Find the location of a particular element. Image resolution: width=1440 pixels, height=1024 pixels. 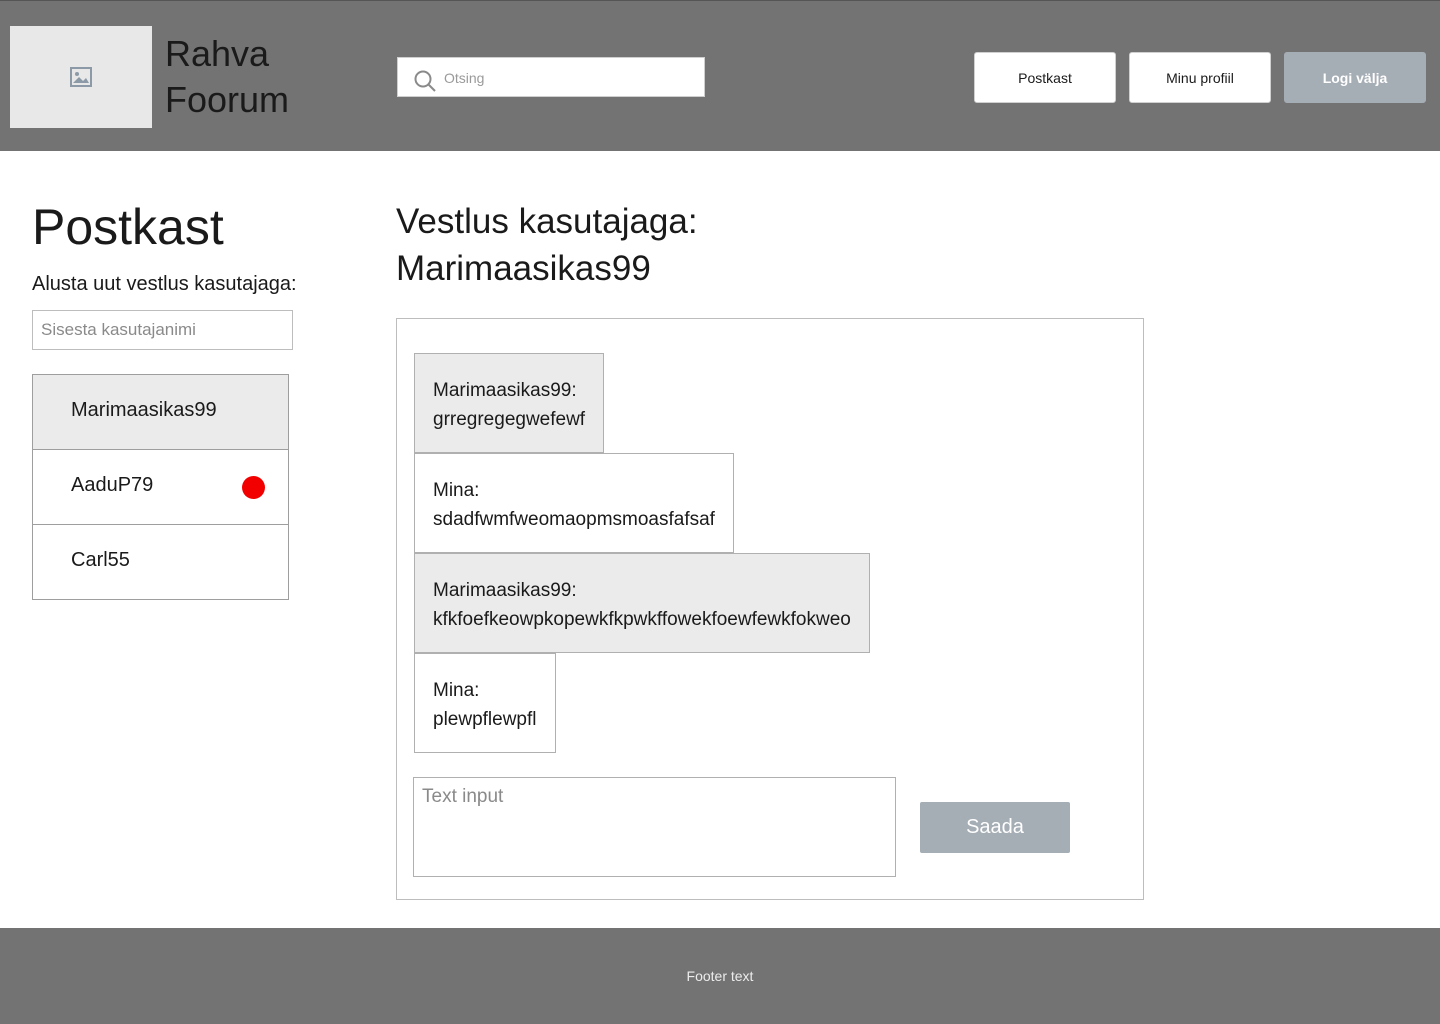

inbox-button: Postkast is located at coordinates (1045, 77).